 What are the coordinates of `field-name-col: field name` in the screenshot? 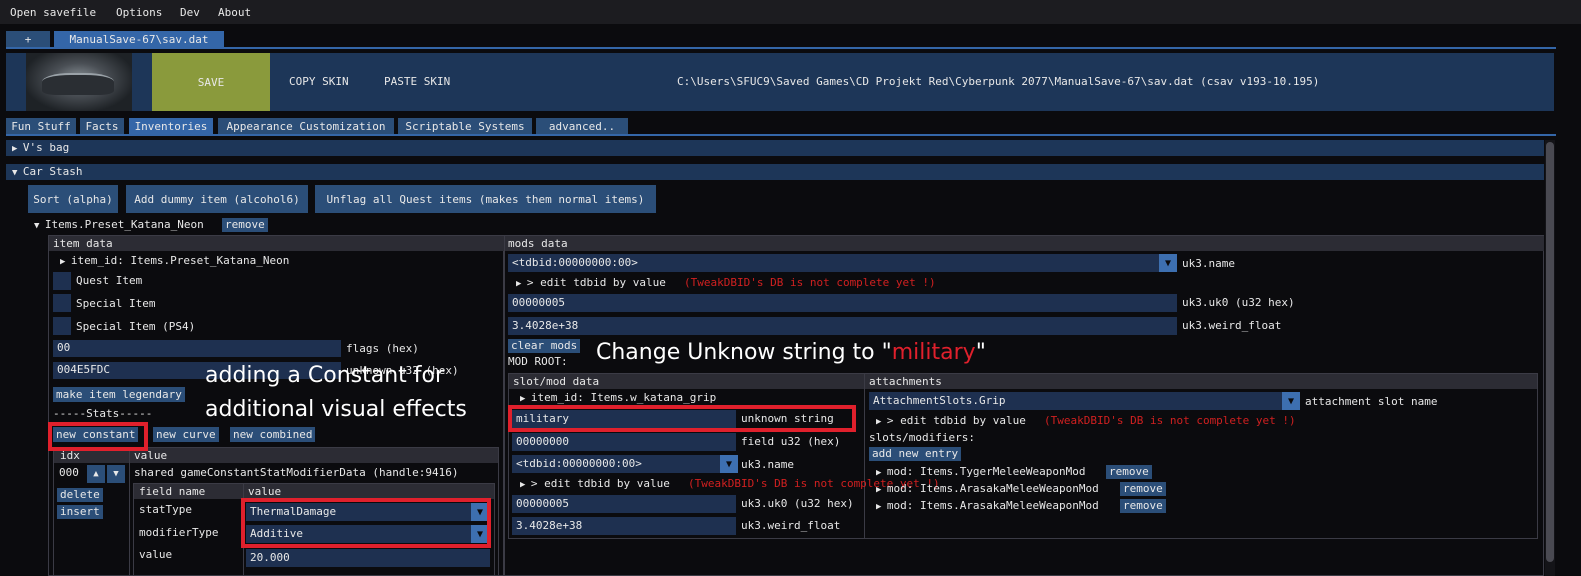 It's located at (172, 491).